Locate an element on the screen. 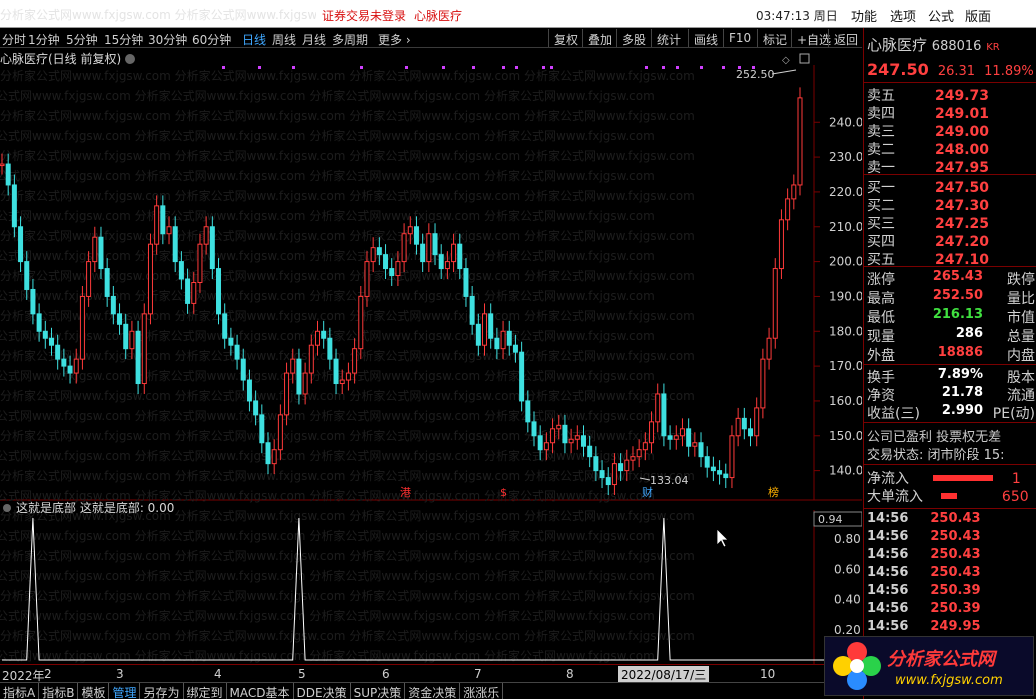  indicator-tab-bar: 指标A 指标B 模板 管理 另存为 绑定到 MACD基本 DDE决策 SUP决策 资金决策 涨涨乐 is located at coordinates (431, 690).